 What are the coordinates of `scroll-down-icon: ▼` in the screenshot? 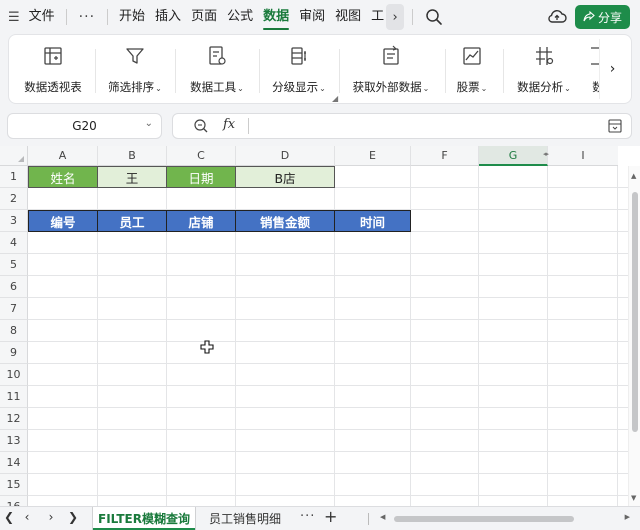 It's located at (633, 498).